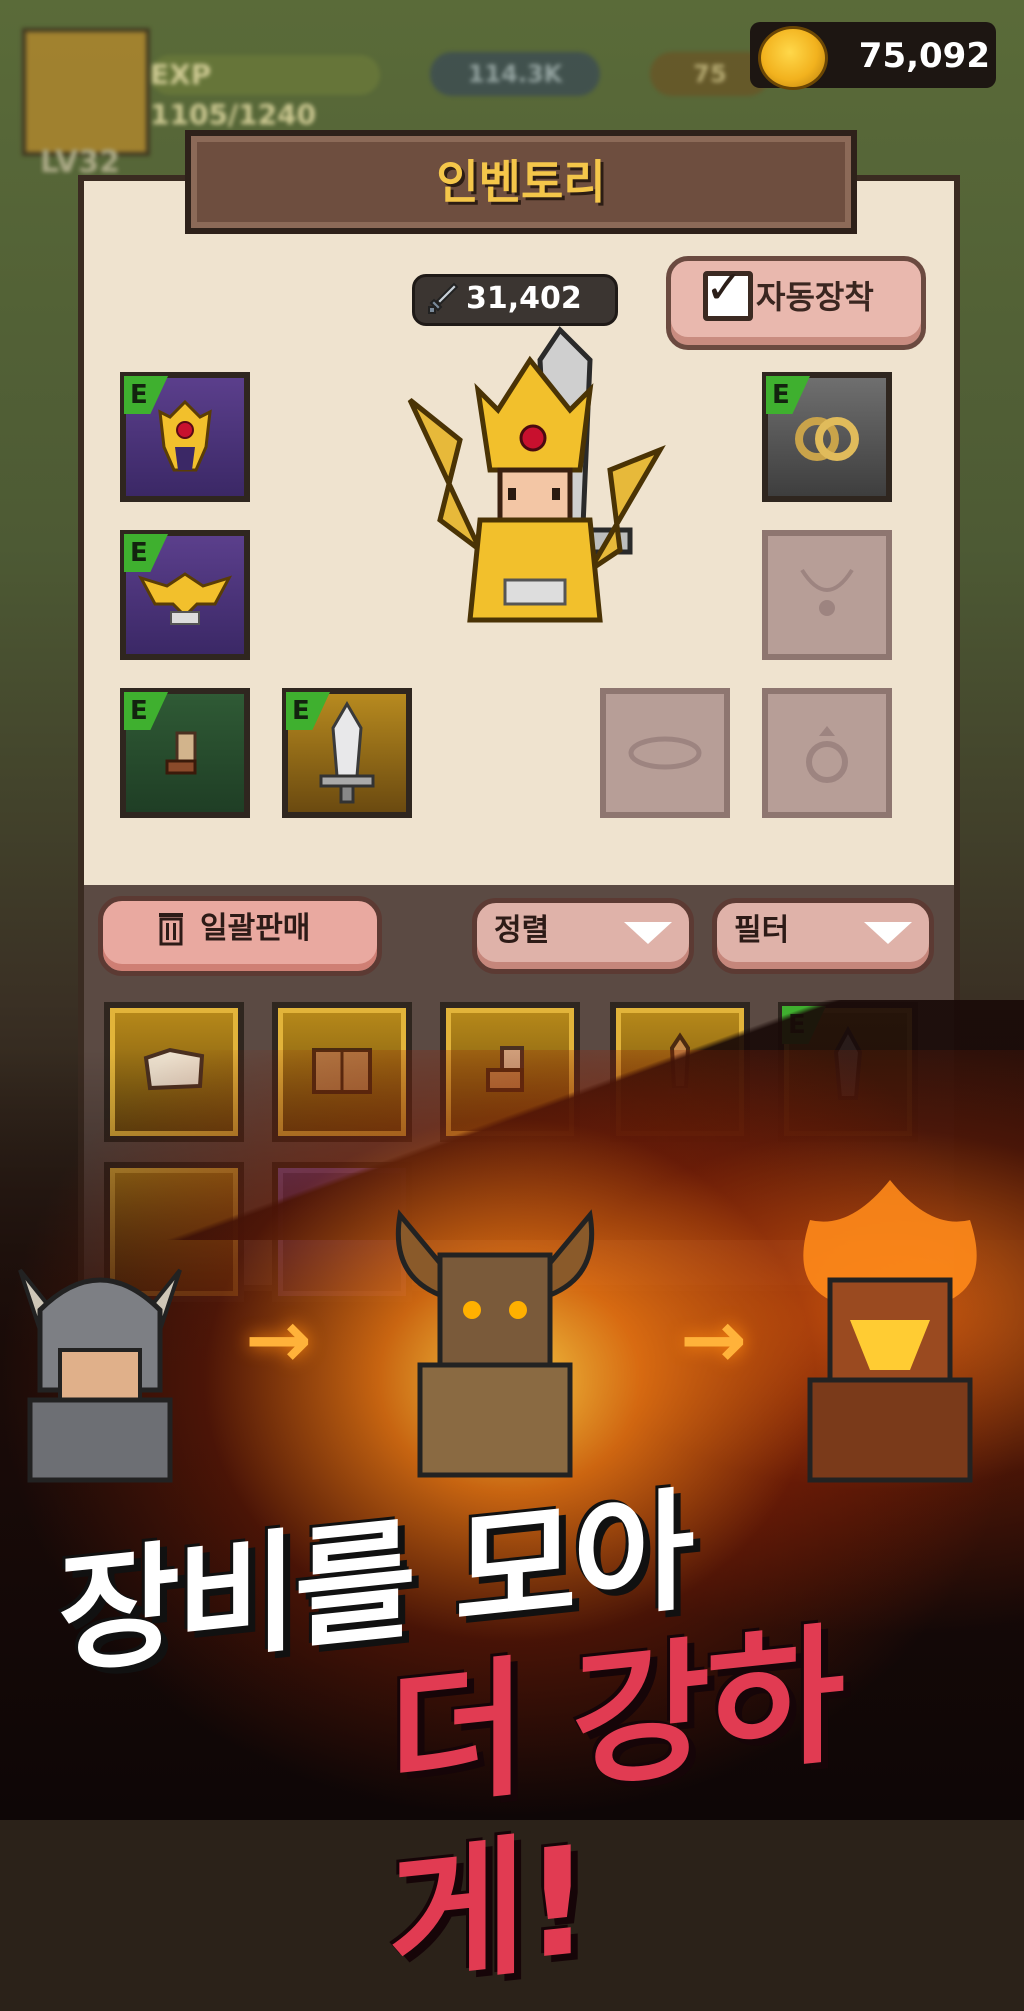  What do you see at coordinates (515, 74) in the screenshot?
I see `gem-counter: 114.3K` at bounding box center [515, 74].